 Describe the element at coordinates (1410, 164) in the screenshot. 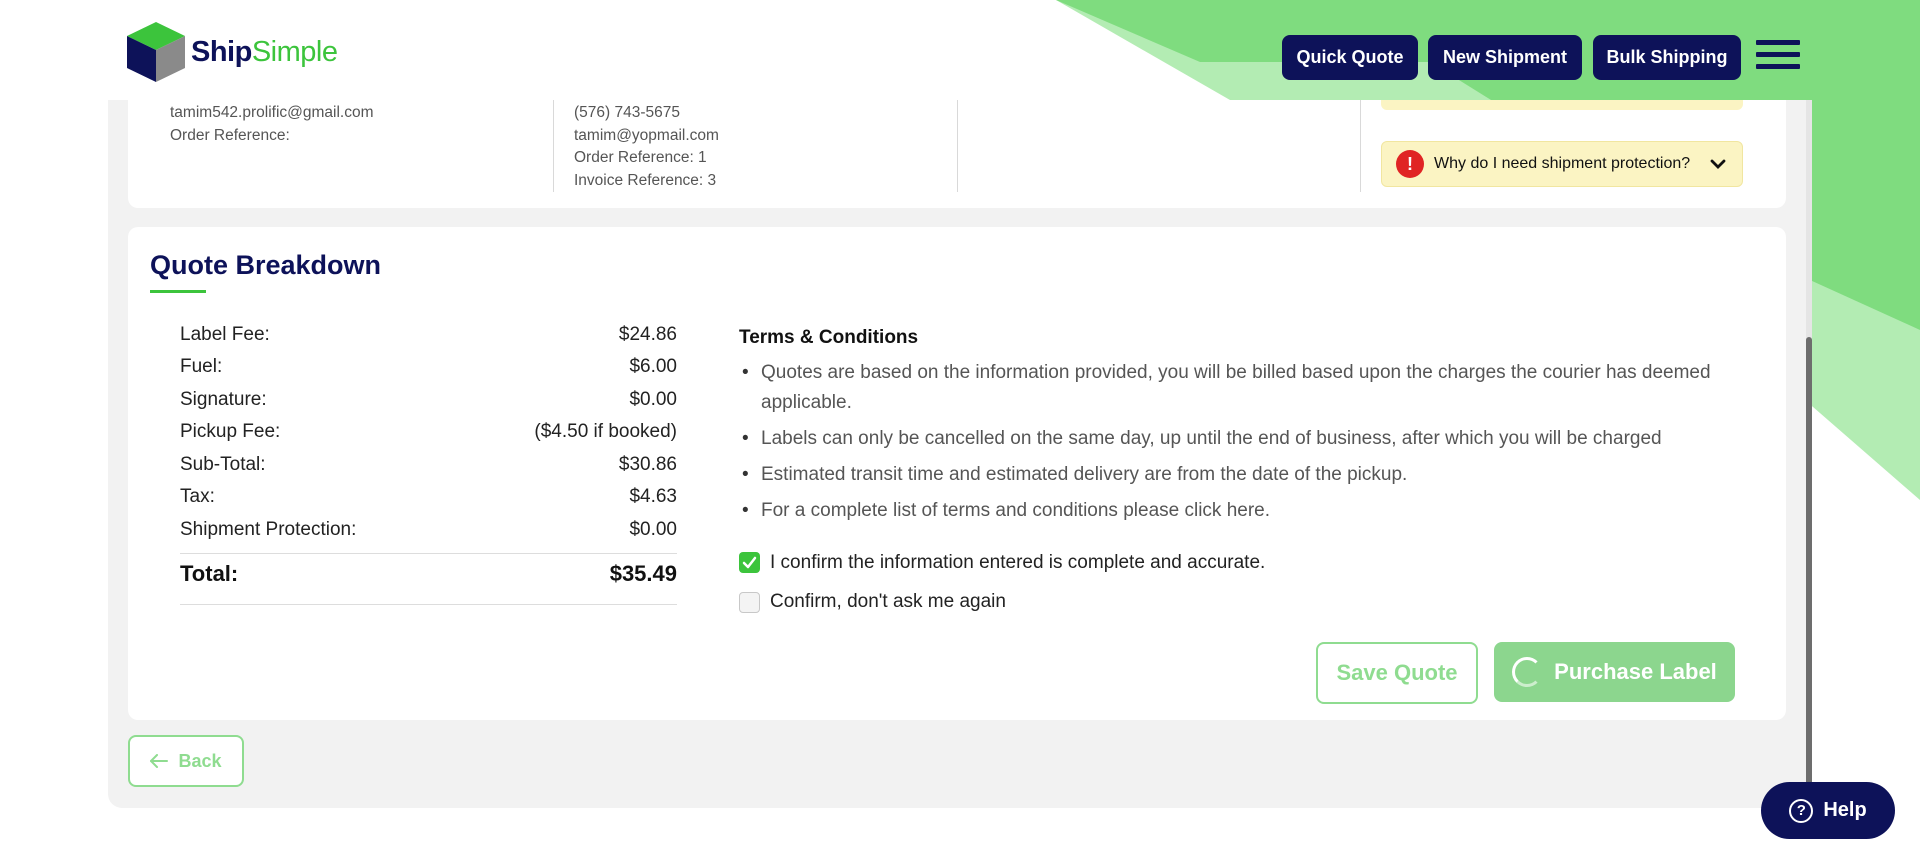

I see `alert-icon: !` at that location.